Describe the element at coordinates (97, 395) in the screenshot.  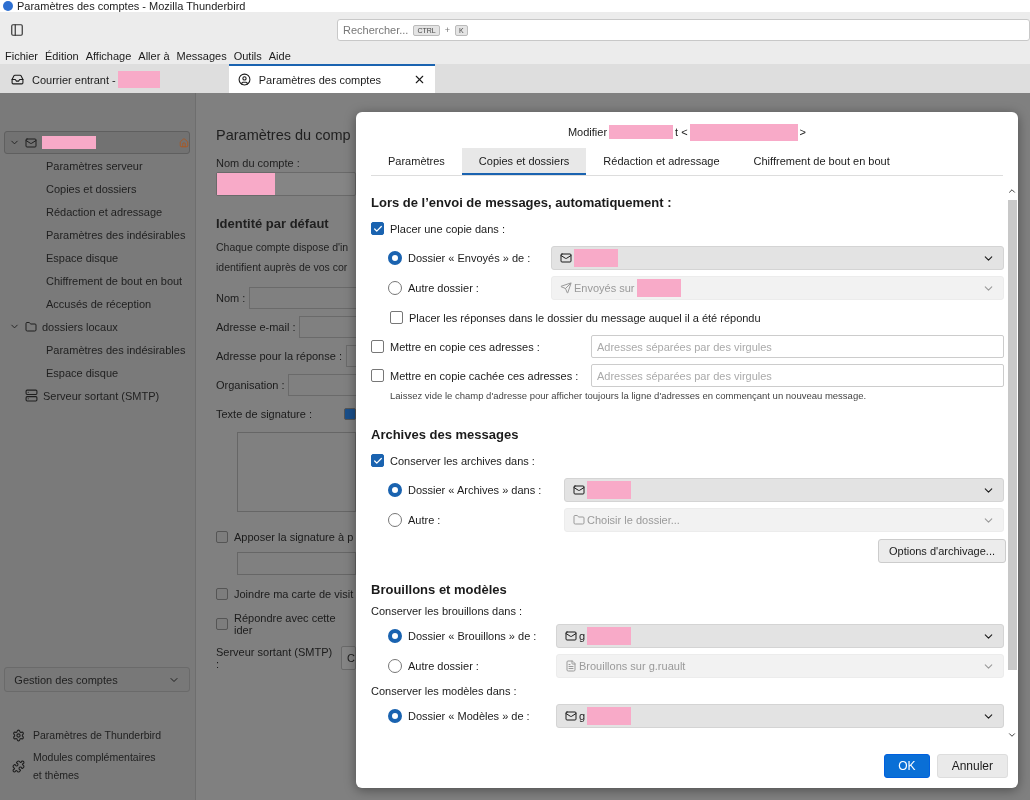
I see `tree-item: Serveur sortant (SMTP)` at that location.